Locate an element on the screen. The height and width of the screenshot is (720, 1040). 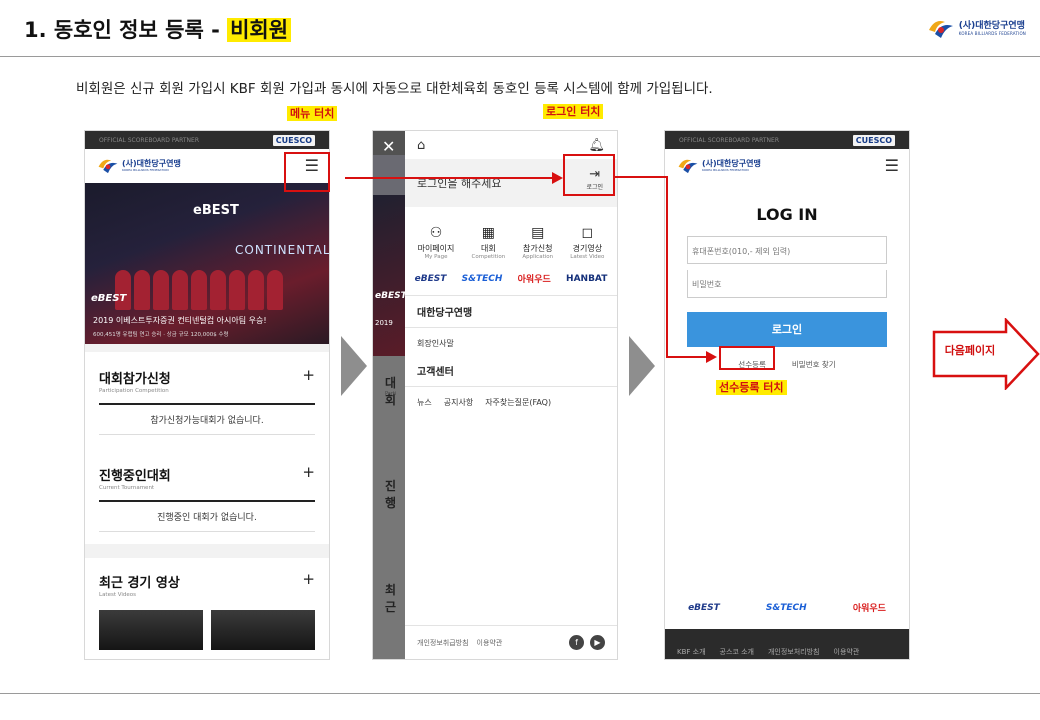
footer-link-privacy: 개인정보처리방침 is located at coordinates (794, 652).